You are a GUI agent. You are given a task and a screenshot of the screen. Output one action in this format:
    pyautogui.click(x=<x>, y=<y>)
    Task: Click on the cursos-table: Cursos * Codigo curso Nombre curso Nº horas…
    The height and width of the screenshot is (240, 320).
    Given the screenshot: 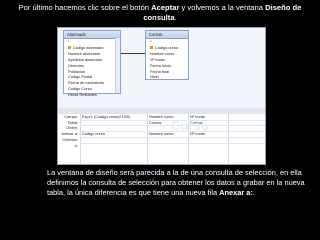 What is the action you would take?
    pyautogui.click(x=167, y=55)
    